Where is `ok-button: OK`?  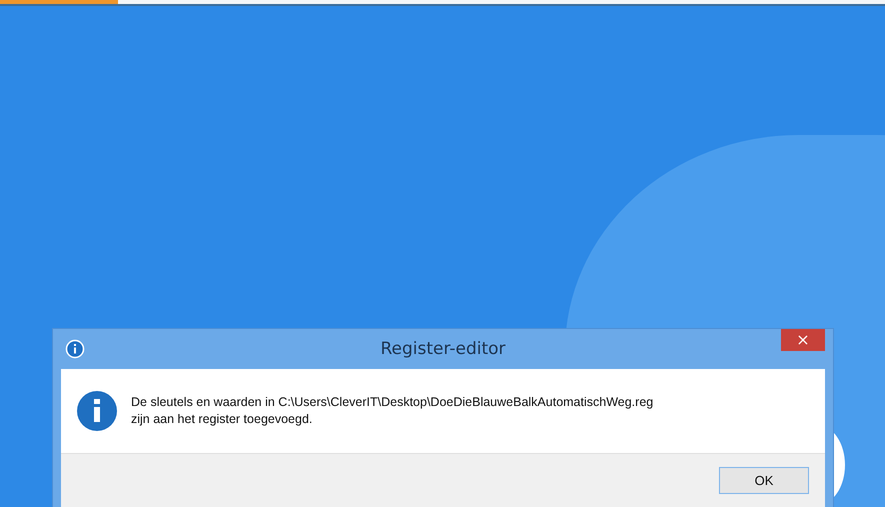
ok-button: OK is located at coordinates (764, 480).